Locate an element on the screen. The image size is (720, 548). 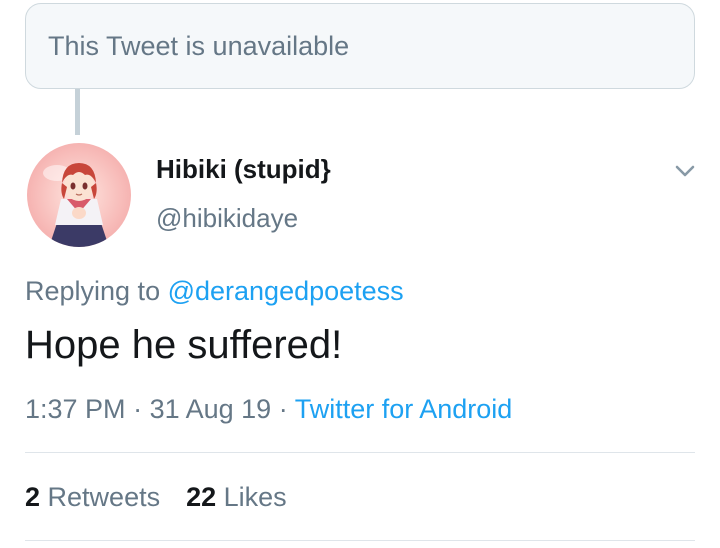
replying-to-line: Replying to @derangedpoetess is located at coordinates (214, 291).